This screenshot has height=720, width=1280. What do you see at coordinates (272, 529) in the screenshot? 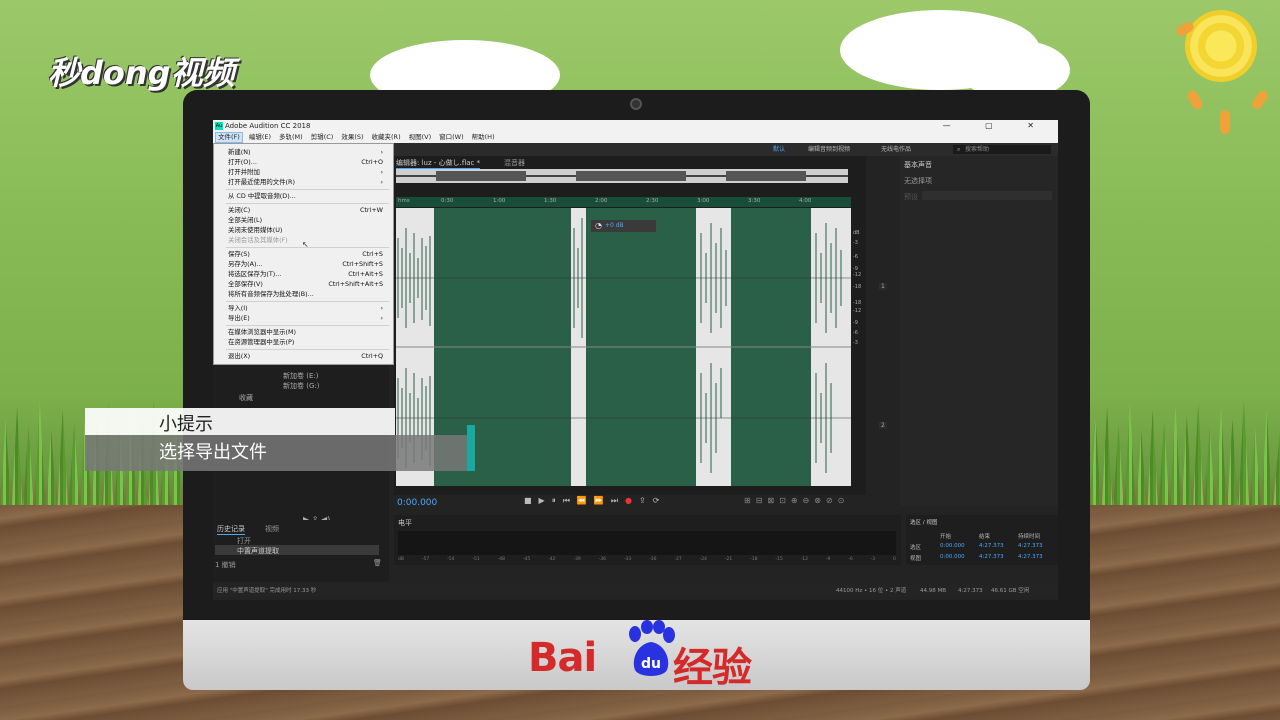
I see `tab-video: 视频` at bounding box center [272, 529].